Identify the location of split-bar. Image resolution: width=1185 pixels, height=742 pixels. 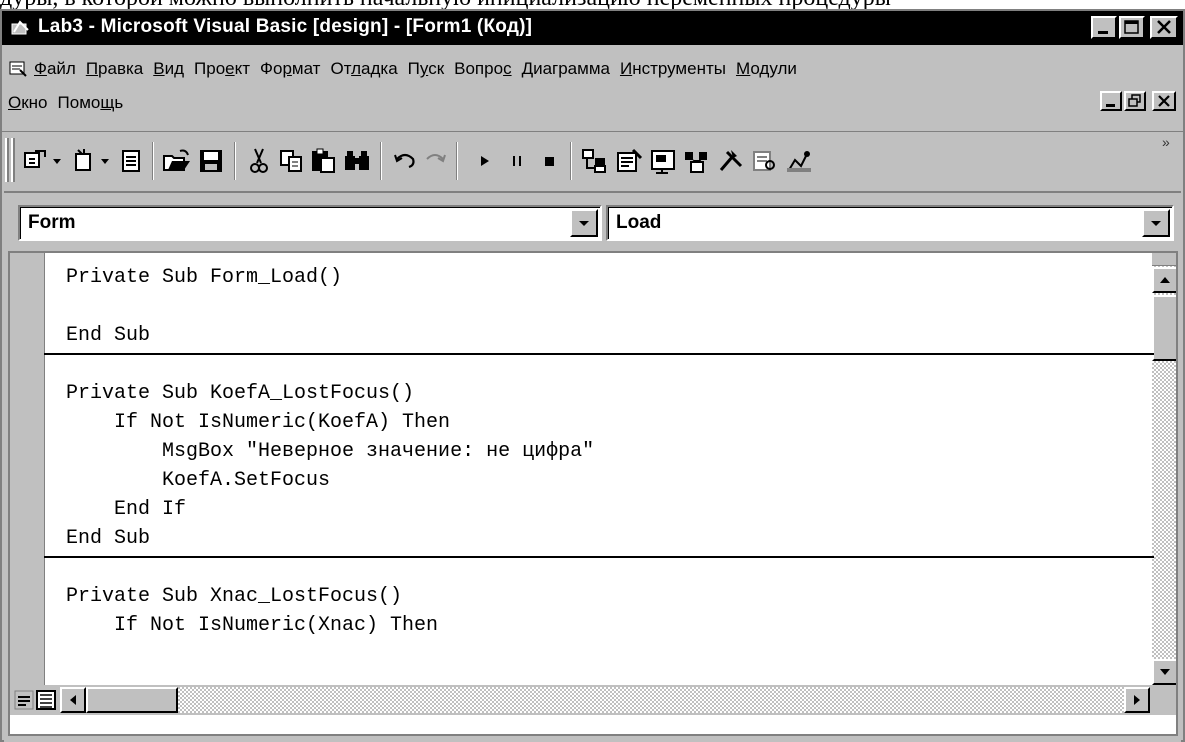
(1164, 259).